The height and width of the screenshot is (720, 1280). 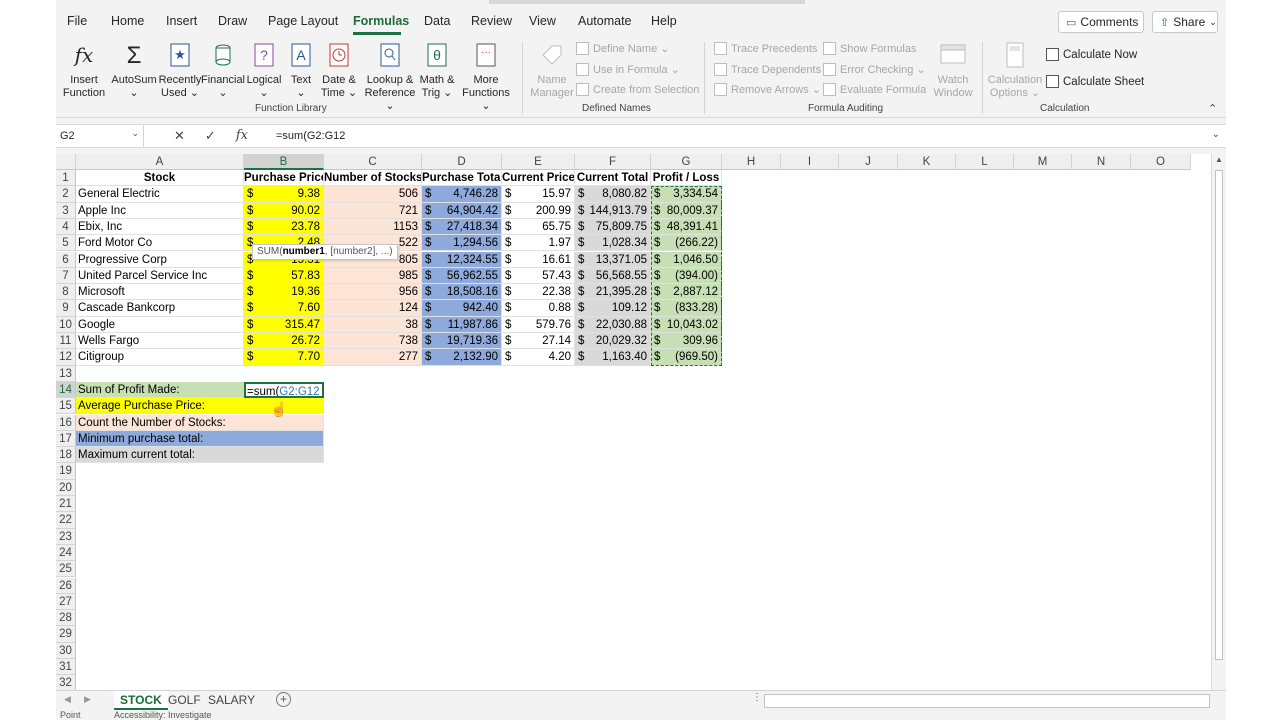 What do you see at coordinates (664, 21) in the screenshot?
I see `tab-help: Help` at bounding box center [664, 21].